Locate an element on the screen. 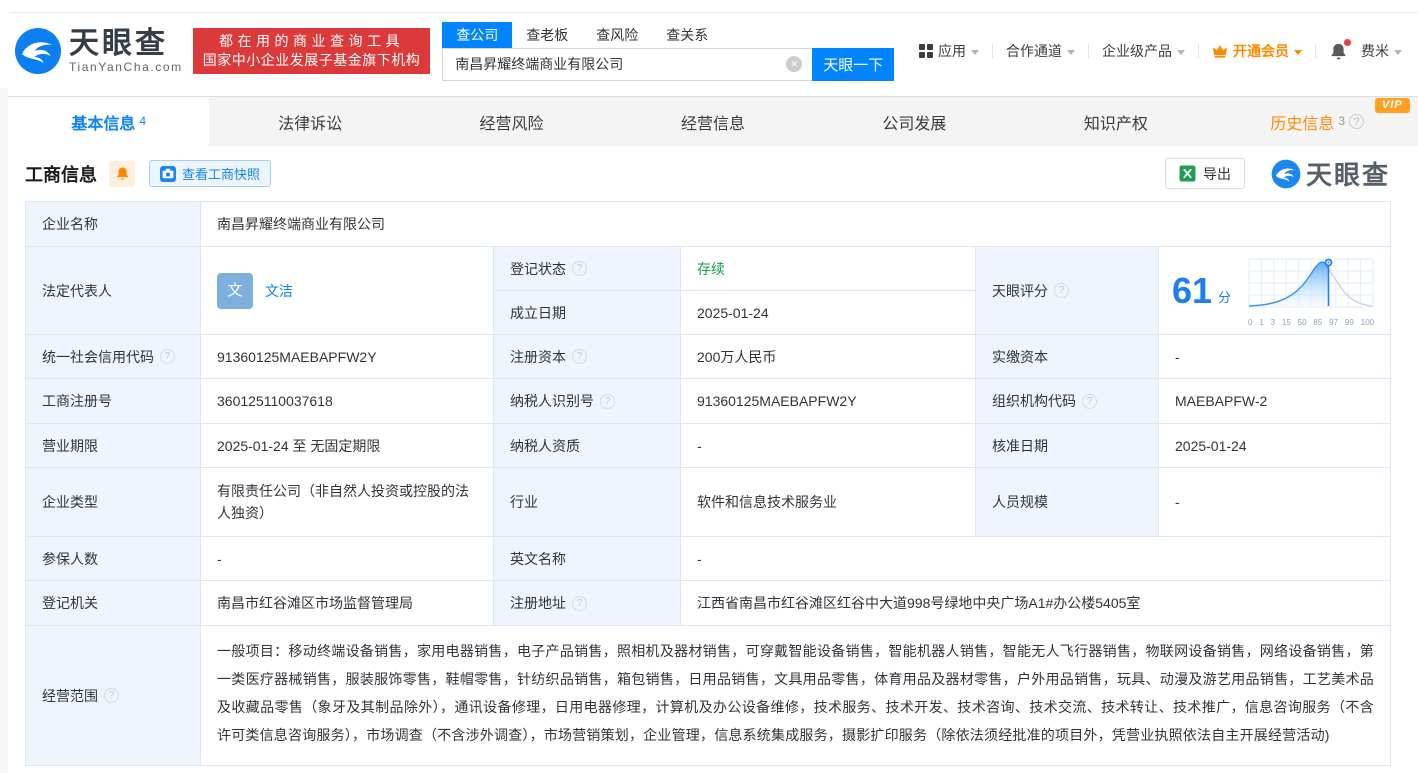 The image size is (1418, 773). tab-operation-risk: 经营风险 is located at coordinates (511, 121).